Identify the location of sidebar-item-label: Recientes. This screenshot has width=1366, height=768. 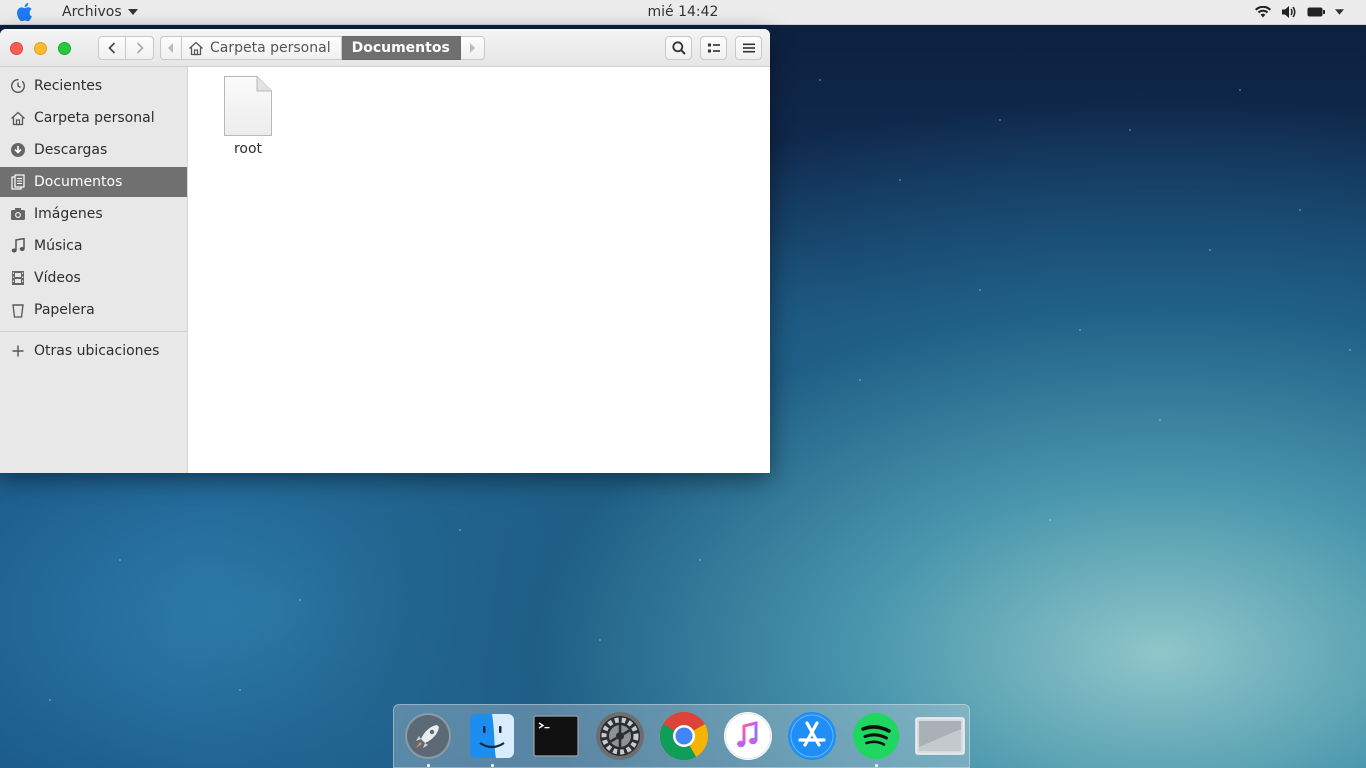
(68, 86).